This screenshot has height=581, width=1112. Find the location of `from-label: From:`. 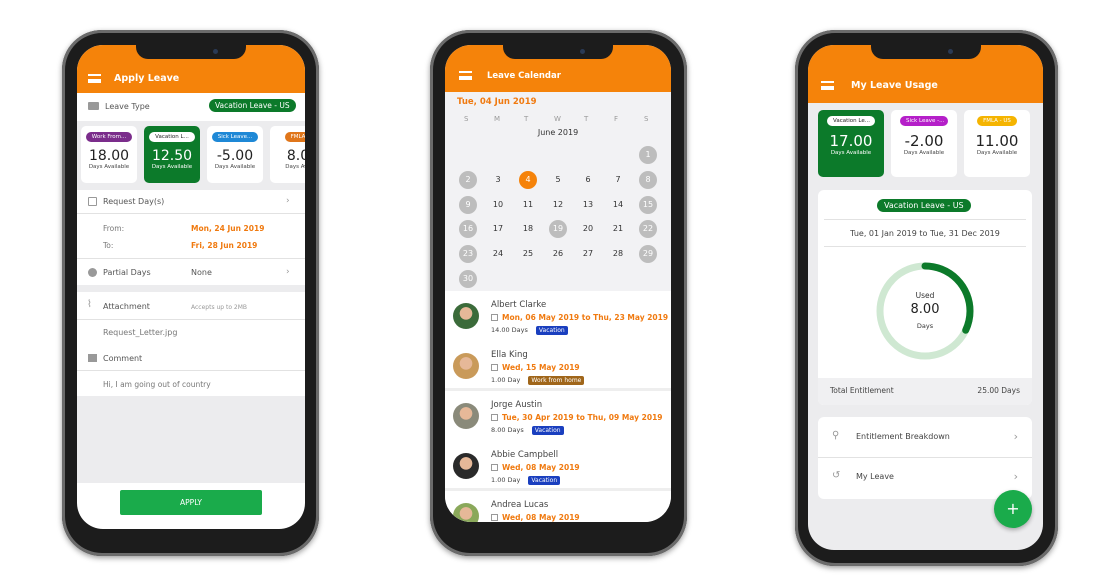

from-label: From: is located at coordinates (114, 228).